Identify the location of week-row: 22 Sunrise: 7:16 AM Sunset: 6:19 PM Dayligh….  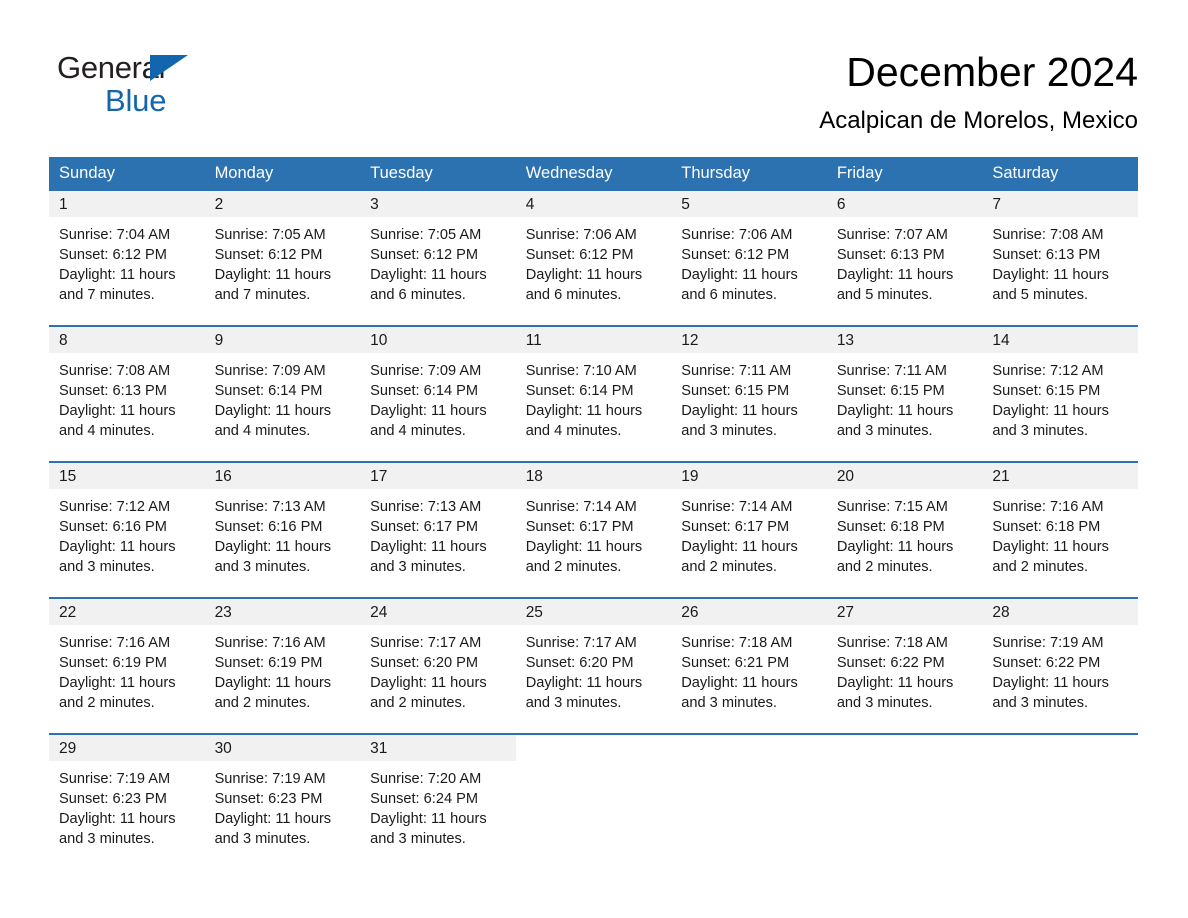
(593, 665).